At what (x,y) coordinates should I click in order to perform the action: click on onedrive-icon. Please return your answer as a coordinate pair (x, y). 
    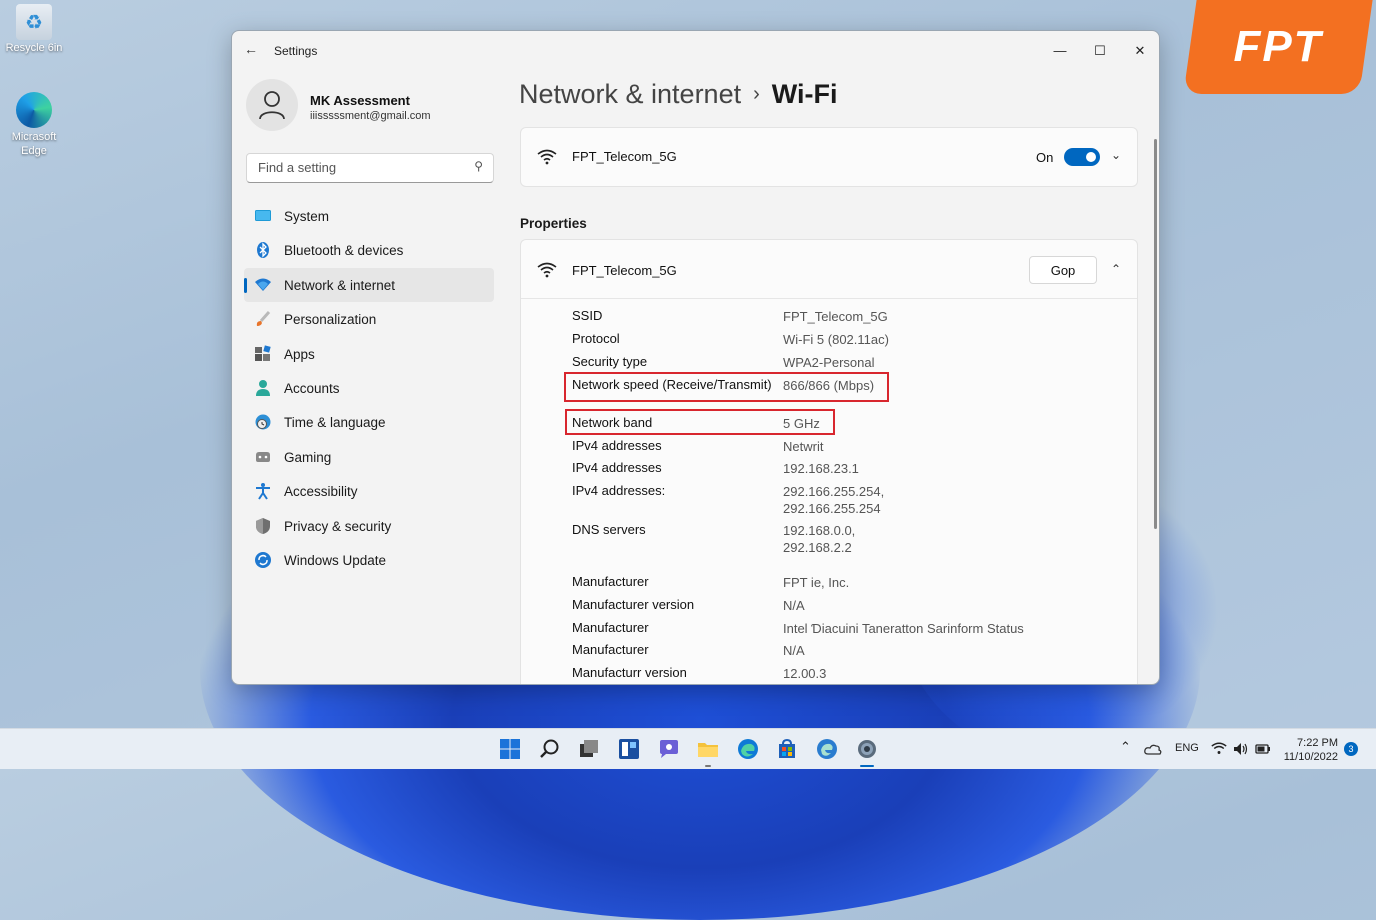
    Looking at the image, I should click on (1153, 749).